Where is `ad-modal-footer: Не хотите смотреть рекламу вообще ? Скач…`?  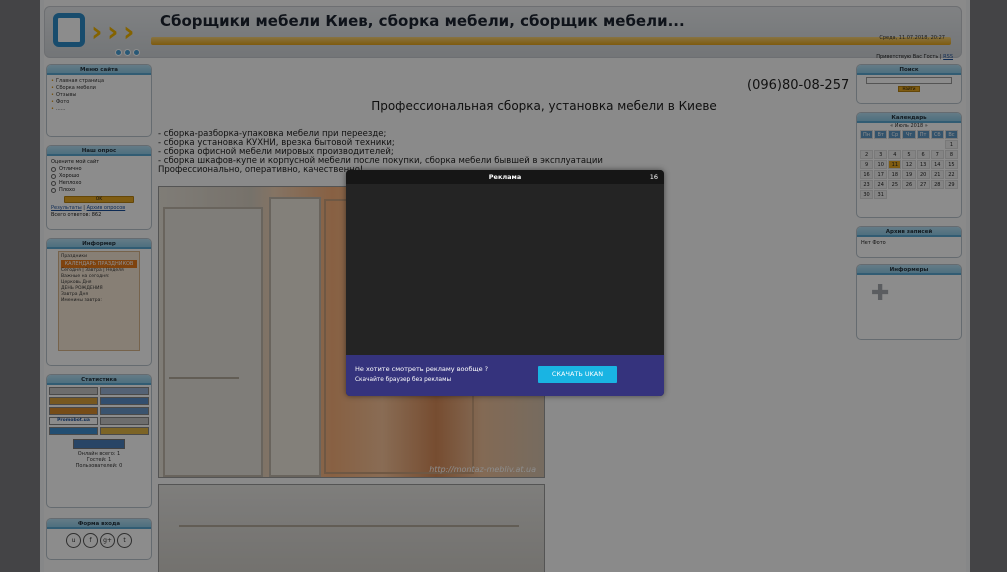 ad-modal-footer: Не хотите смотреть рекламу вообще ? Скач… is located at coordinates (505, 375).